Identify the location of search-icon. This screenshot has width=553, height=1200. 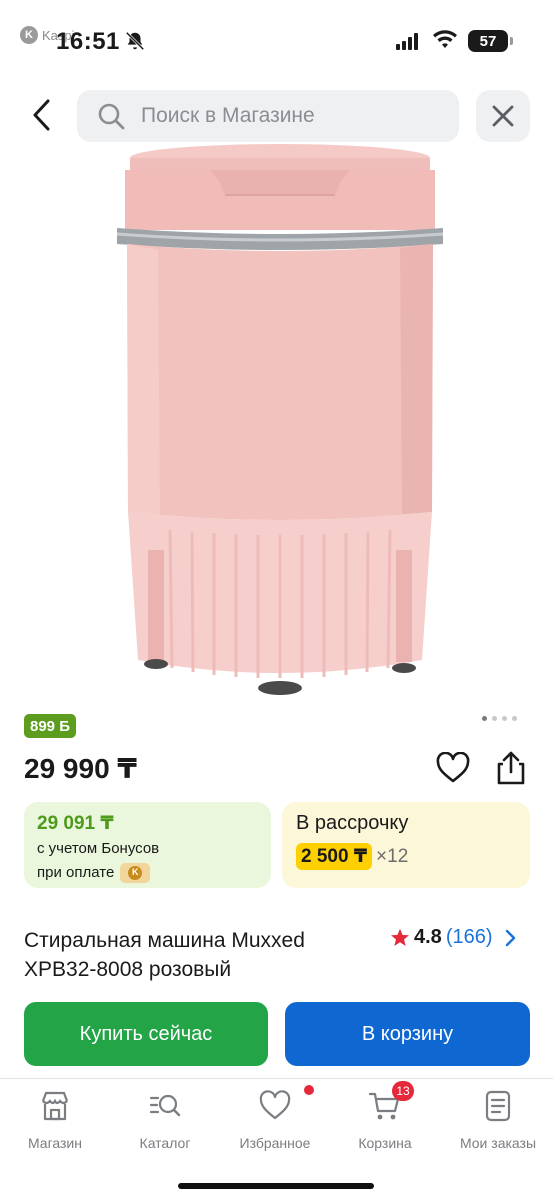
(111, 116).